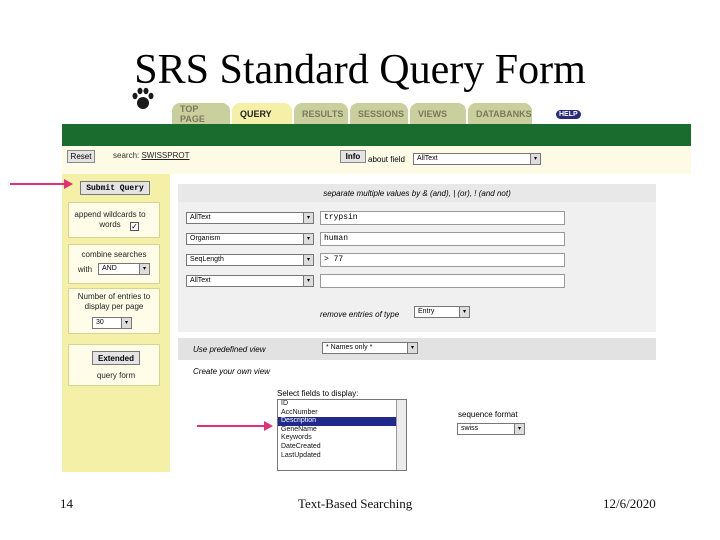 This screenshot has width=720, height=540. I want to click on predefined-view-value: * Names only *, so click(349, 347).